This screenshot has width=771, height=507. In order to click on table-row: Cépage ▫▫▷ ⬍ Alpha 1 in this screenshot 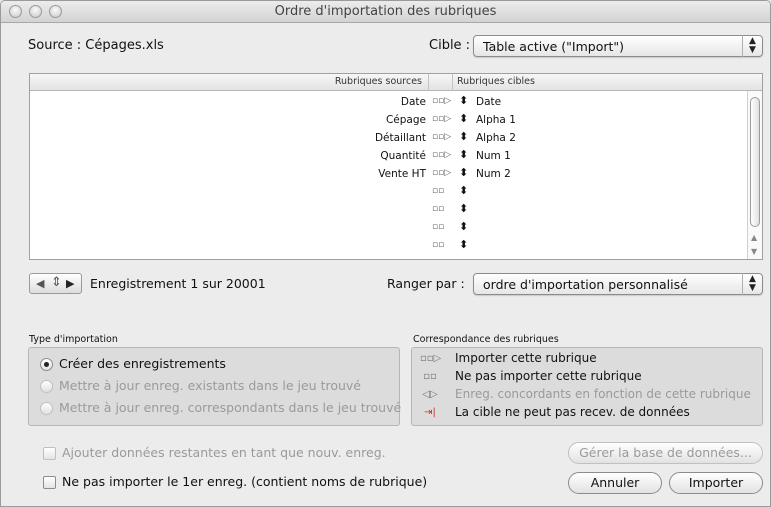, I will do `click(388, 120)`.